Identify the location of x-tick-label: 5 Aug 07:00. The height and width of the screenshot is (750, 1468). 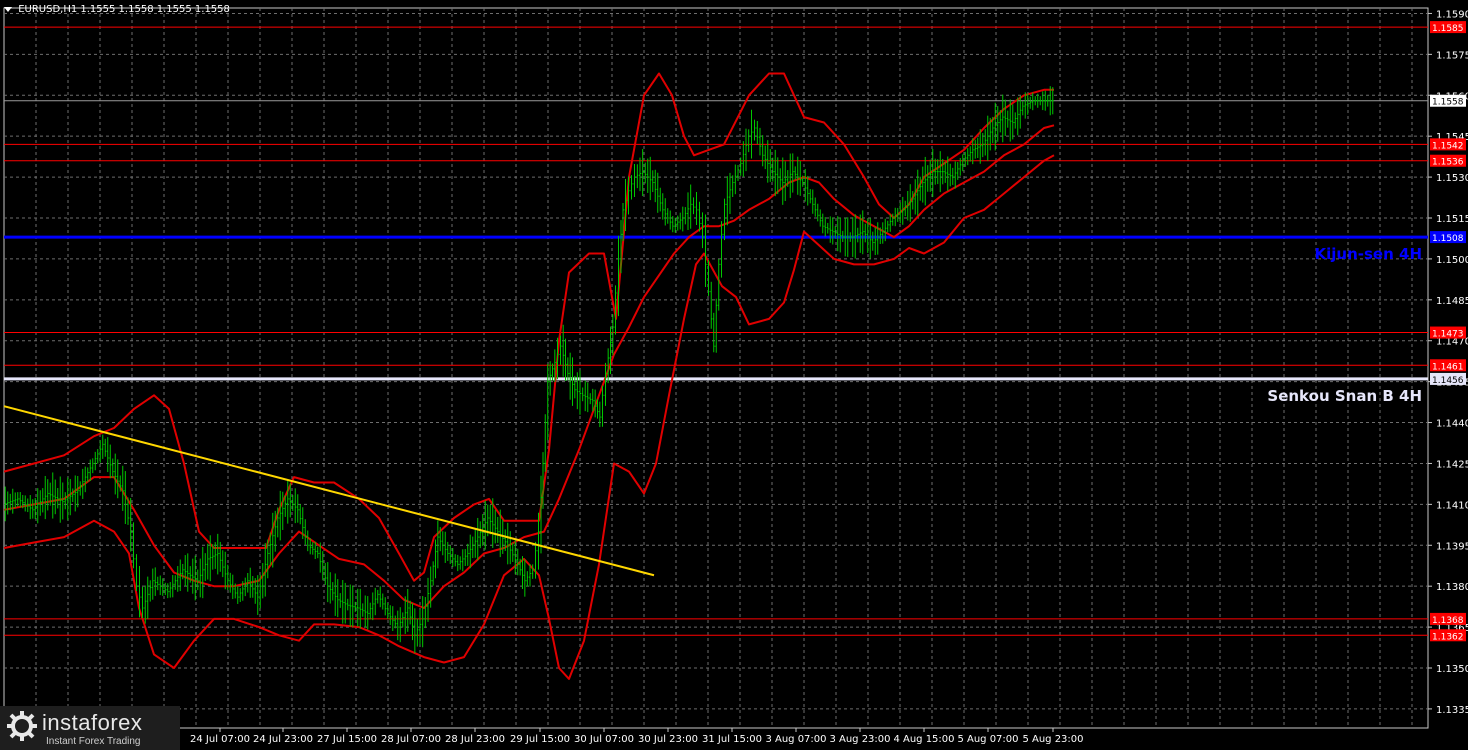
(987, 739).